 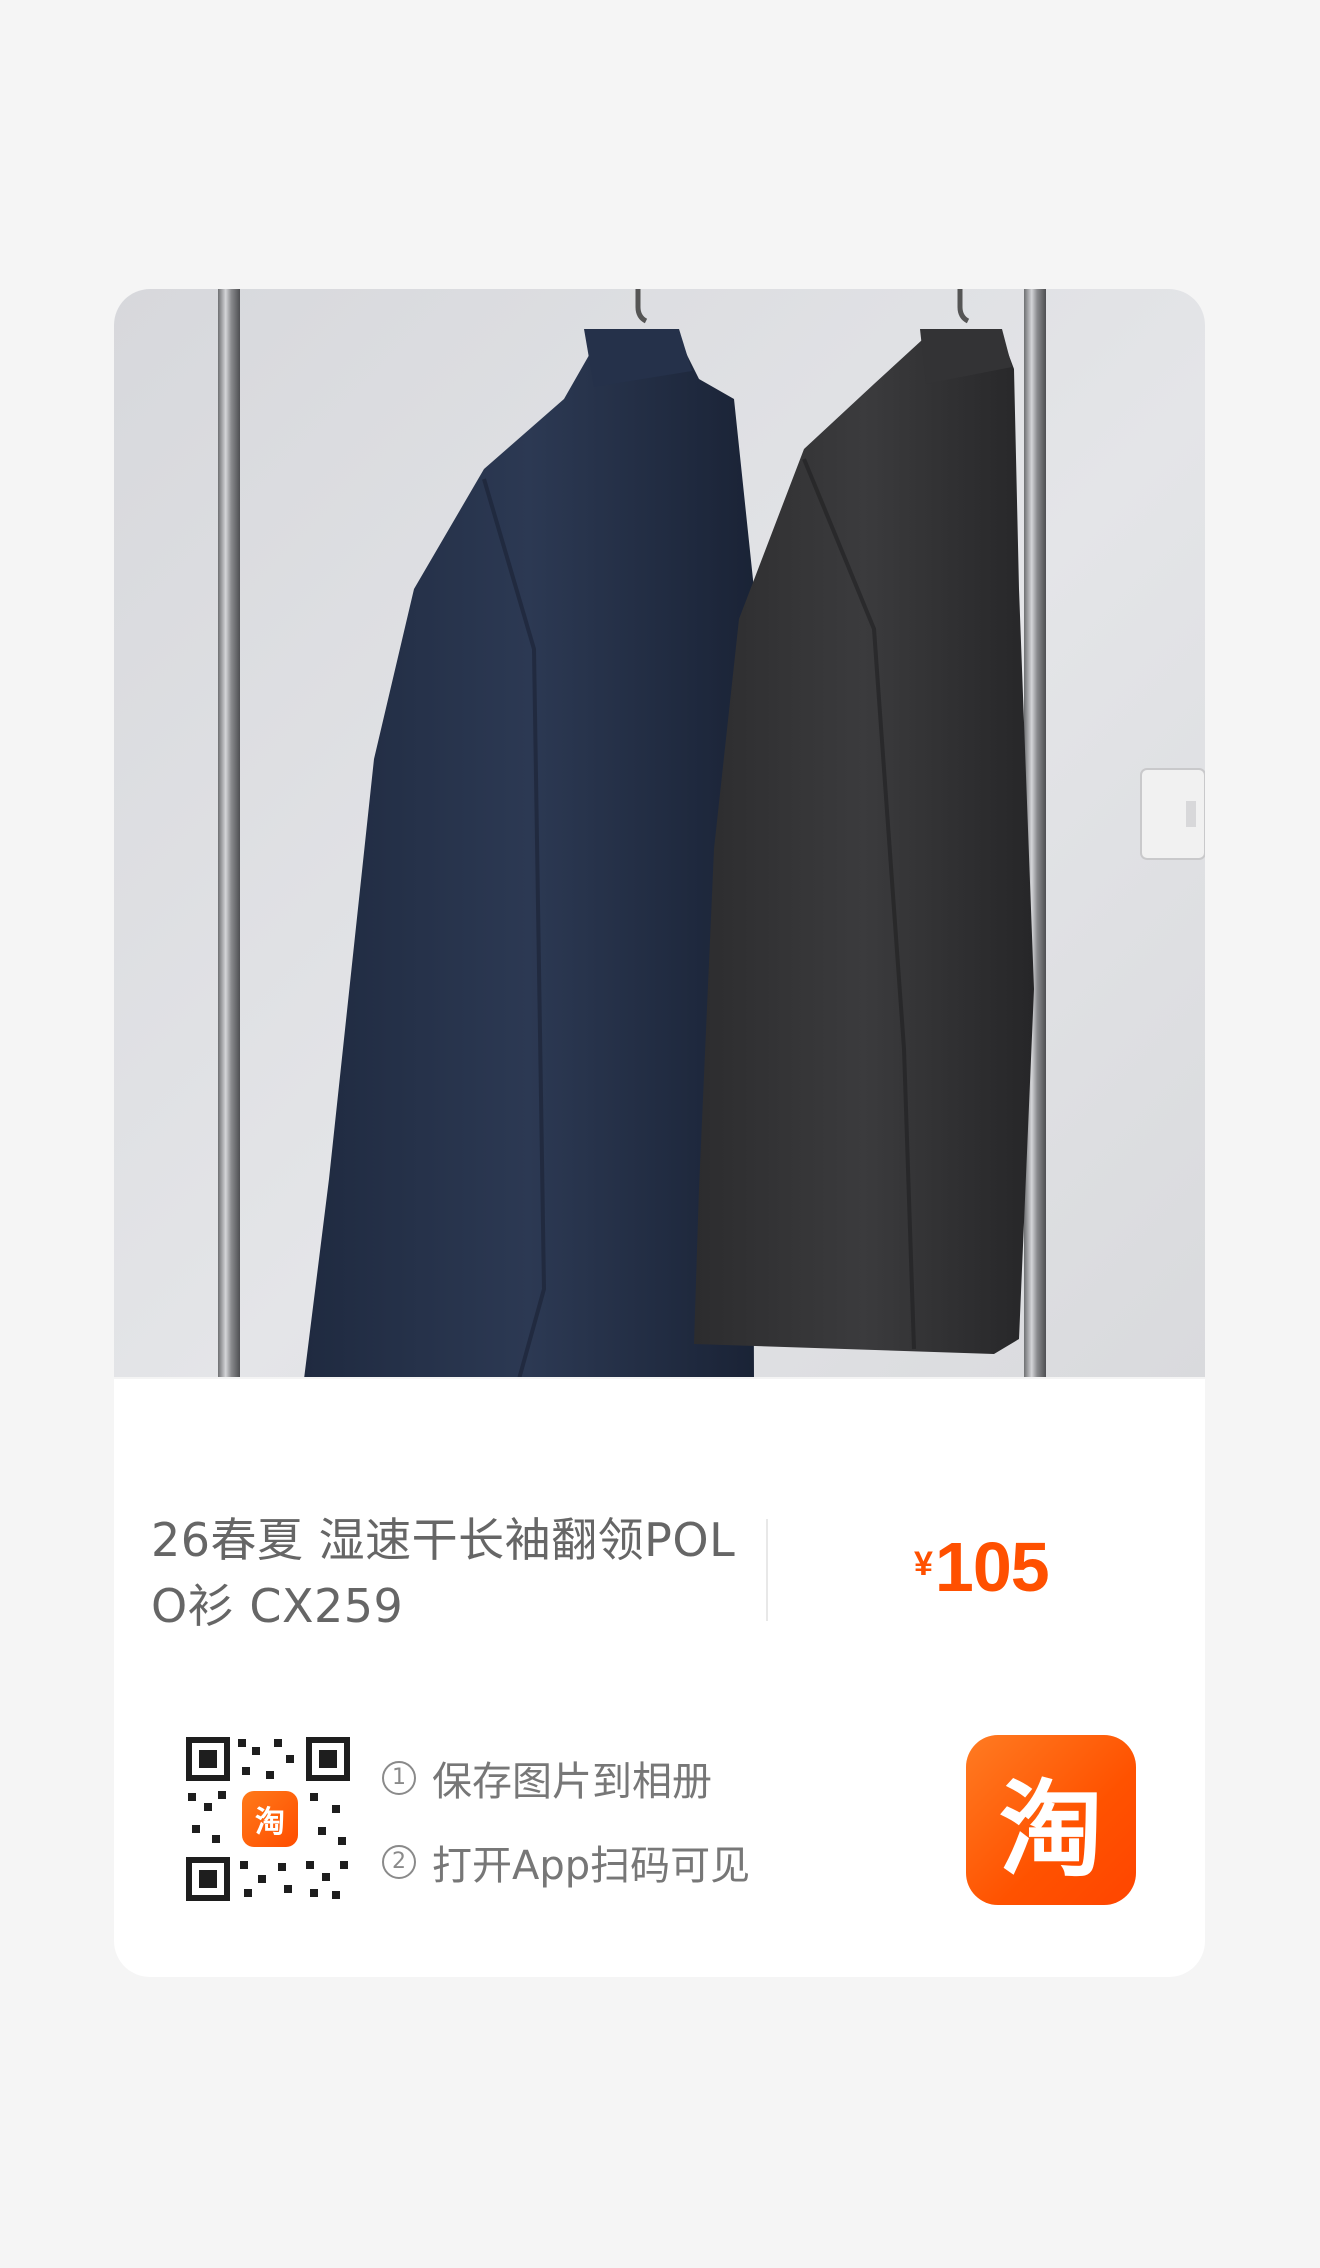 What do you see at coordinates (443, 1573) in the screenshot?
I see `product-title: 26春夏 湿速干长袖翻领POLO衫 CX259` at bounding box center [443, 1573].